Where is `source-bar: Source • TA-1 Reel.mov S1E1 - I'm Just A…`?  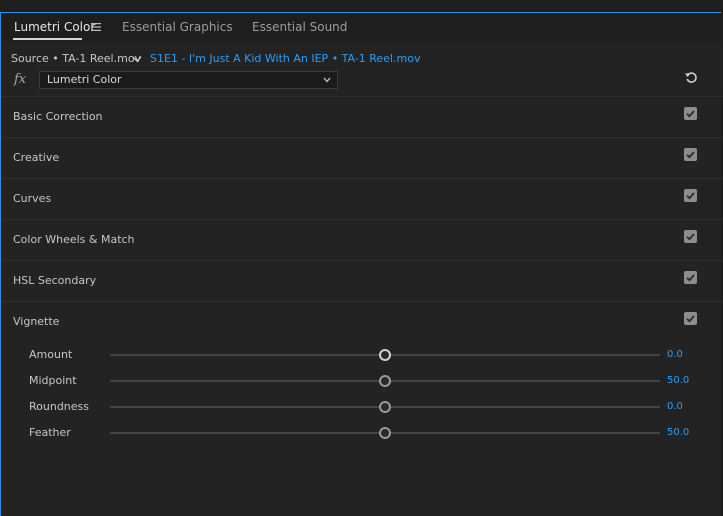
source-bar: Source • TA-1 Reel.mov S1E1 - I'm Just A… is located at coordinates (361, 59).